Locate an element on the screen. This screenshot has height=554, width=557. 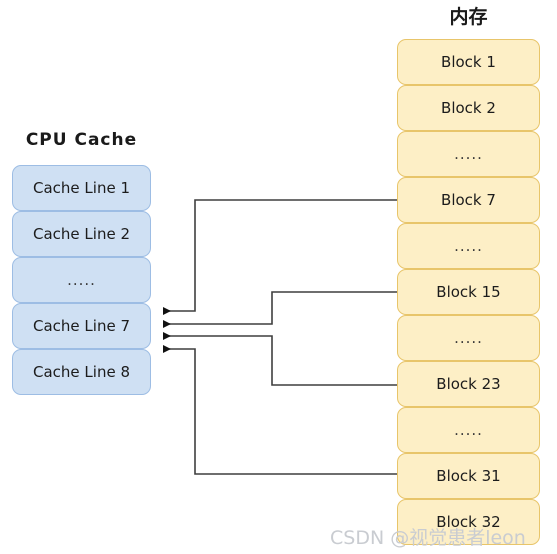
csdn-watermark: CSDN @视觉患者leon is located at coordinates (428, 538).